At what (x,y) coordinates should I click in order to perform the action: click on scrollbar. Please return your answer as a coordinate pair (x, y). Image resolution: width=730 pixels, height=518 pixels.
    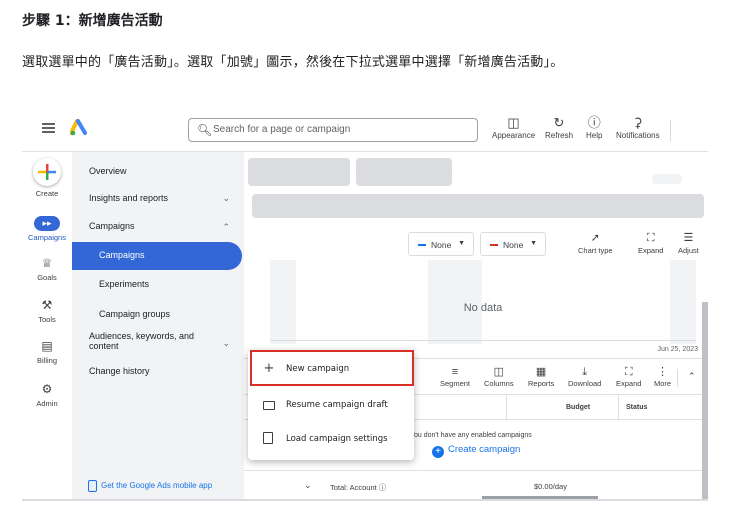
    Looking at the image, I should click on (705, 401).